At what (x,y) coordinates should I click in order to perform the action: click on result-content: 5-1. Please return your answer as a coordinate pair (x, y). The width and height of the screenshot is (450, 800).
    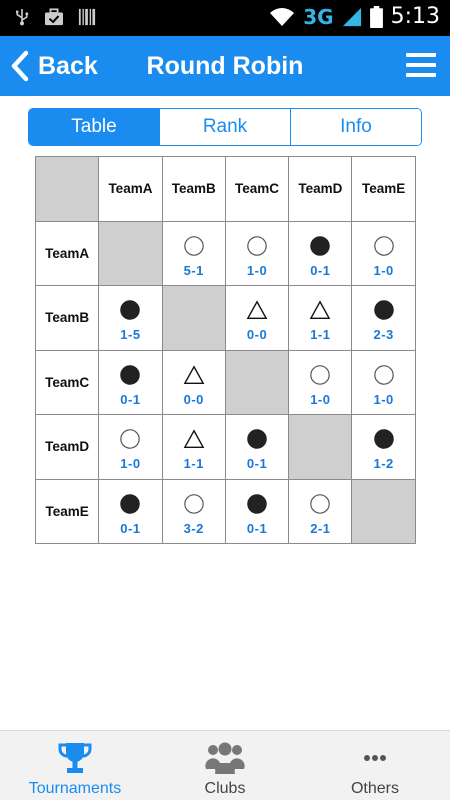
    Looking at the image, I should click on (194, 253).